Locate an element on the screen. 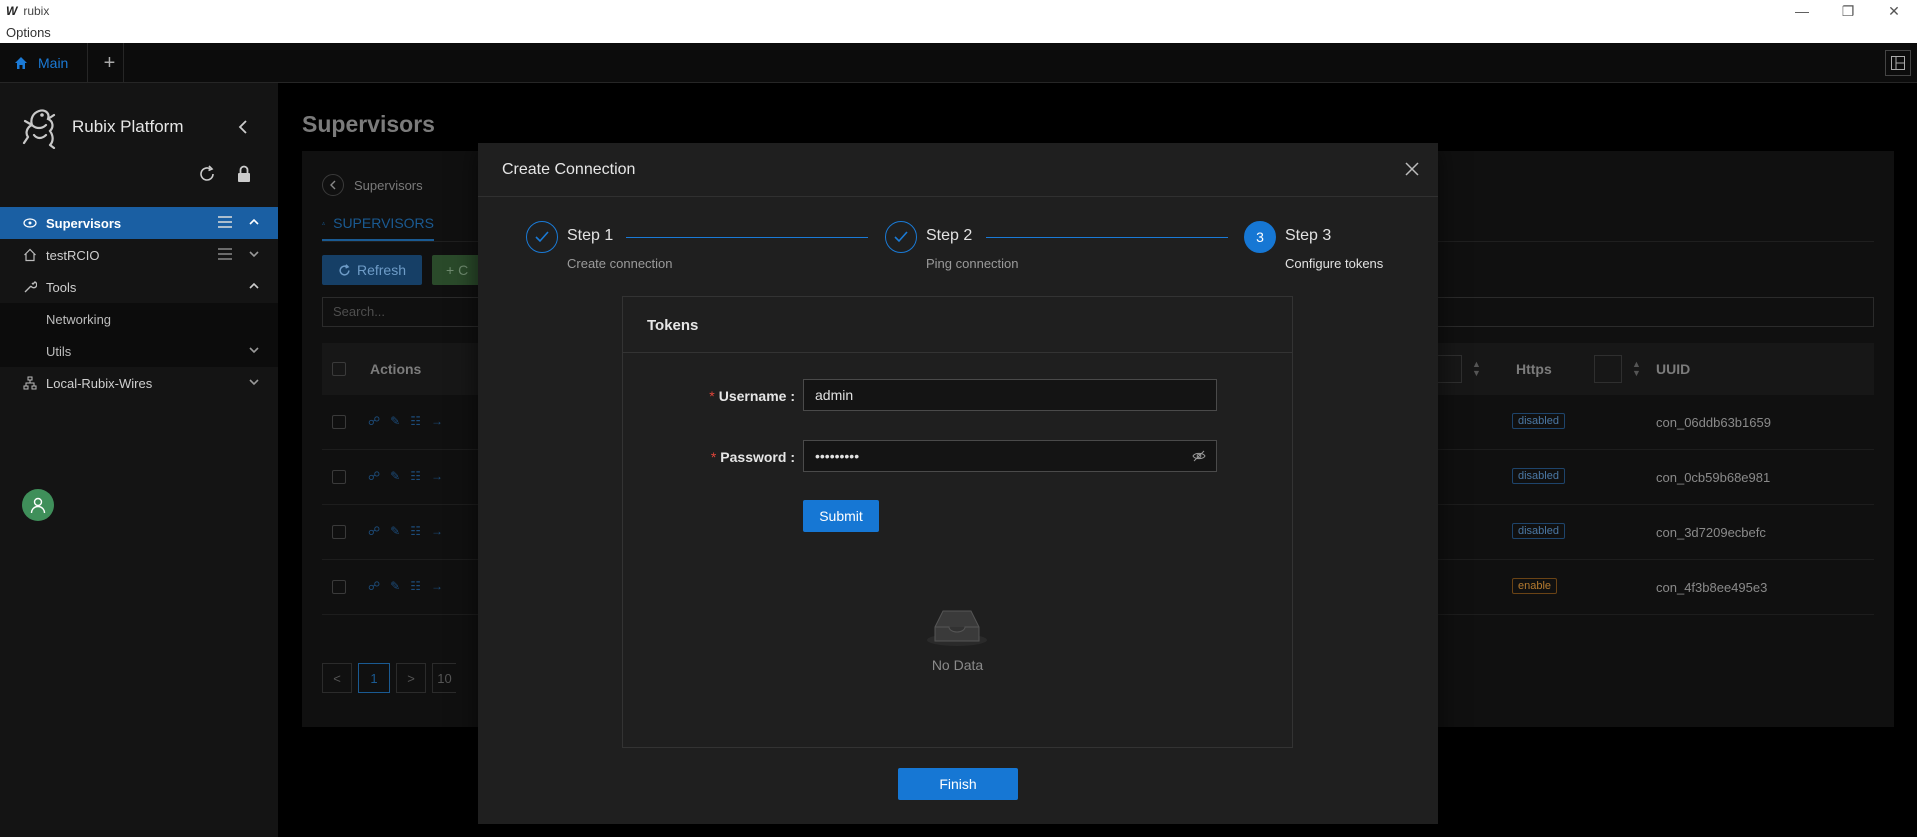 The height and width of the screenshot is (837, 1917). close-window-button: ✕ is located at coordinates (1894, 11).